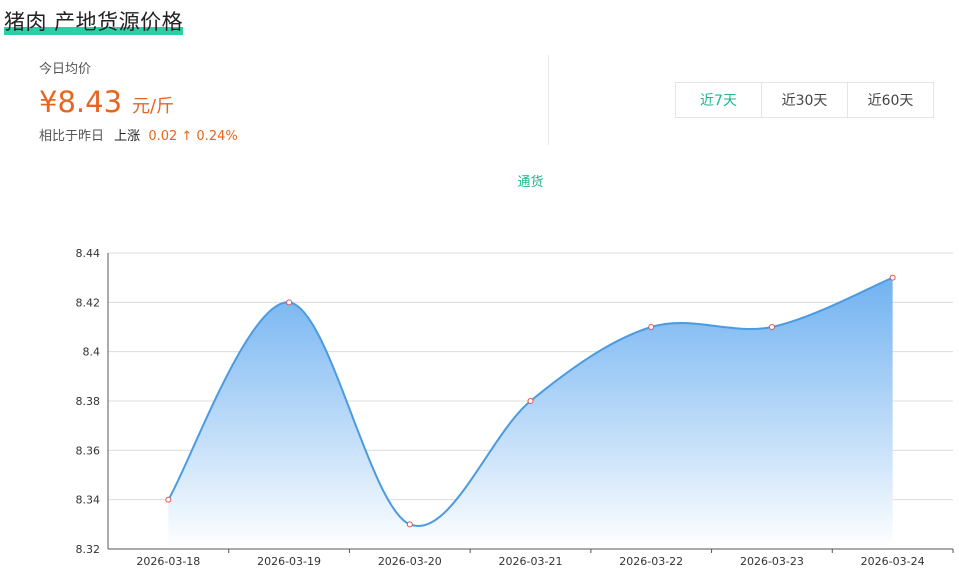  What do you see at coordinates (168, 561) in the screenshot?
I see `x-tick-label: 2026-03-18` at bounding box center [168, 561].